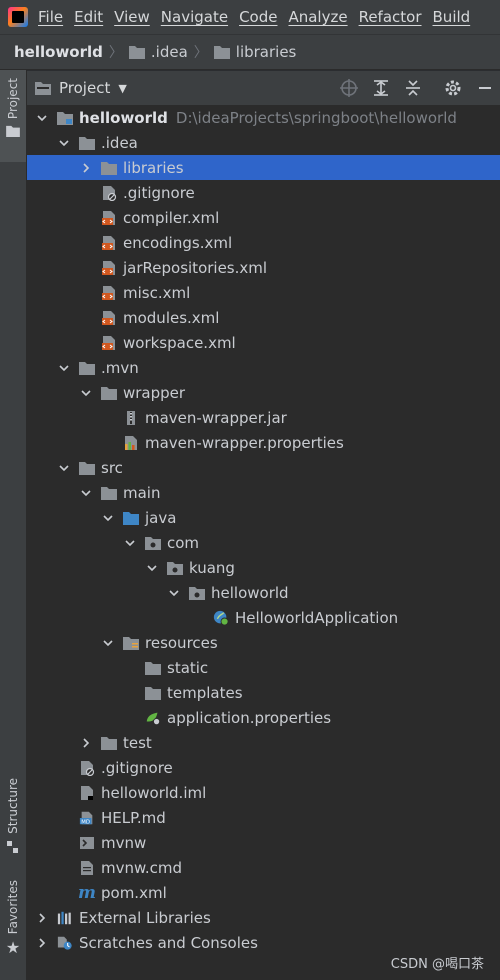  I want to click on ignore-file-icon, so click(109, 193).